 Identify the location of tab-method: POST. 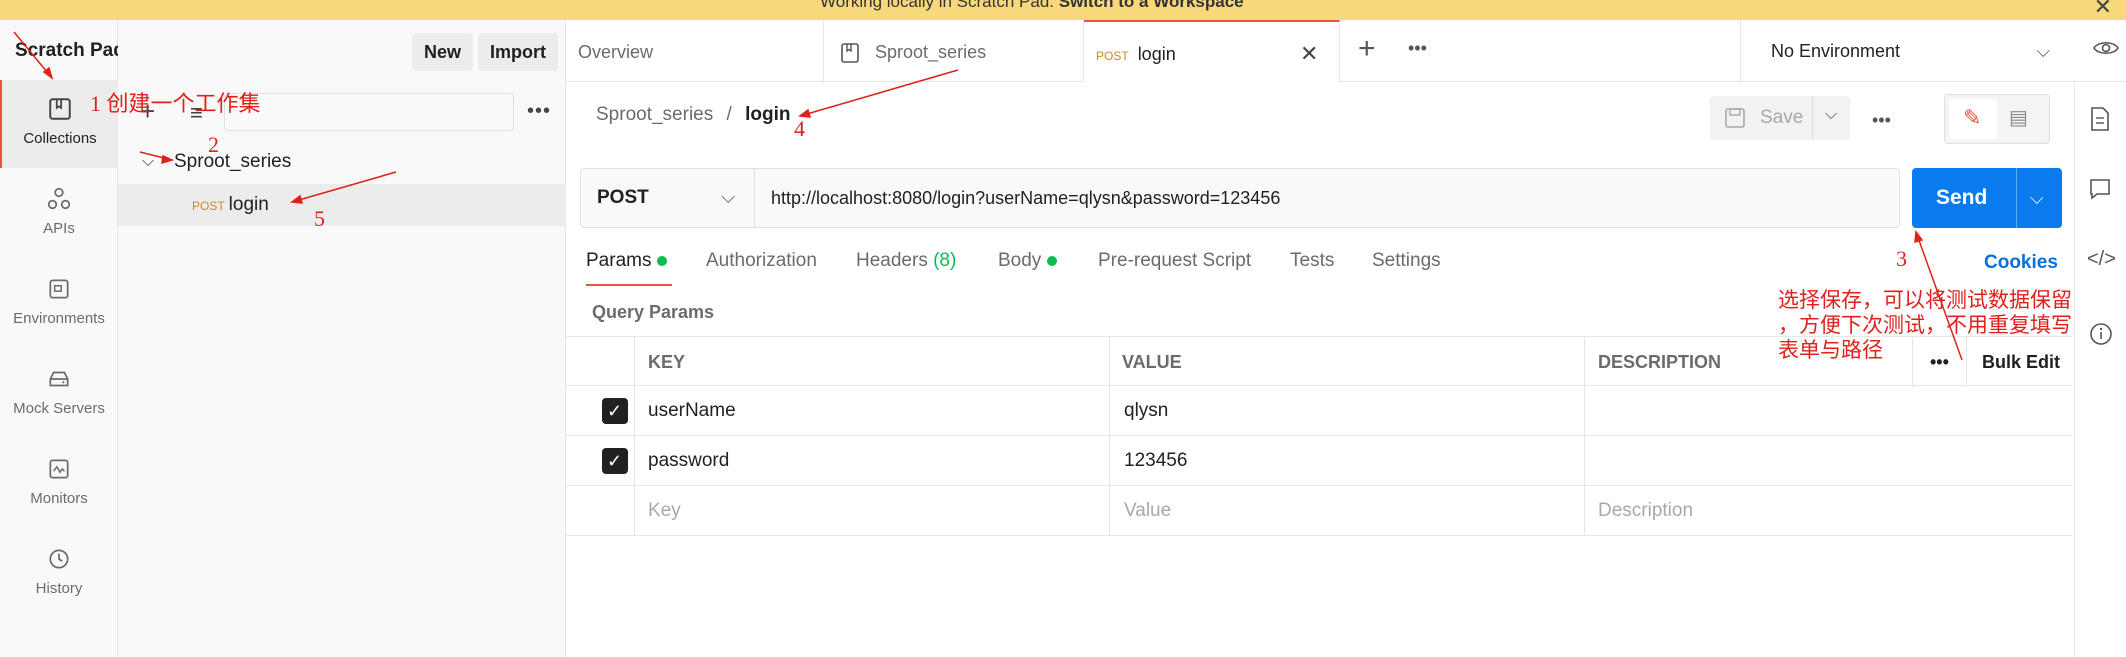
(1112, 56).